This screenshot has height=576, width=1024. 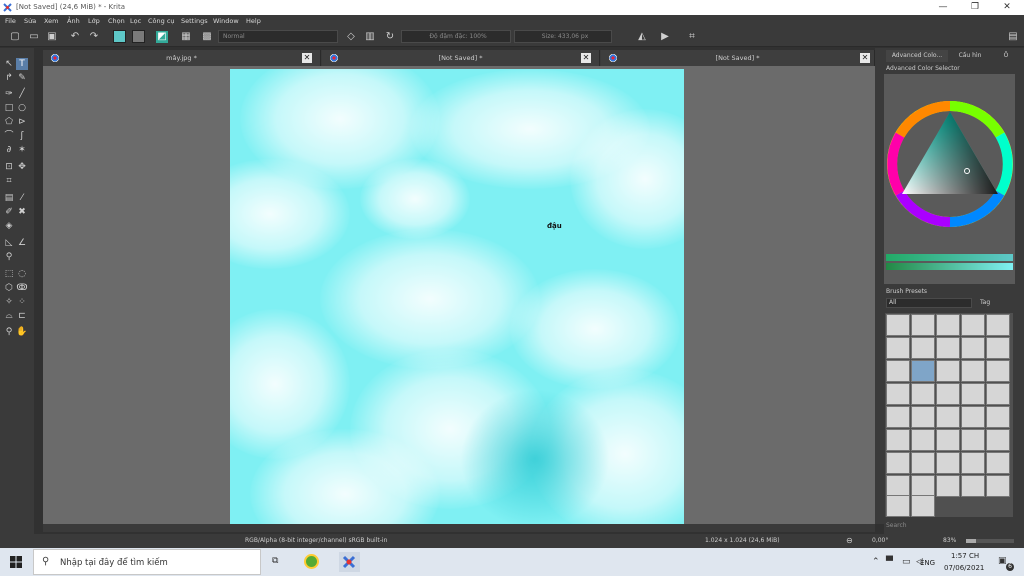 I want to click on opacity-slider: Độ đậm đặc: 100%, so click(x=456, y=36).